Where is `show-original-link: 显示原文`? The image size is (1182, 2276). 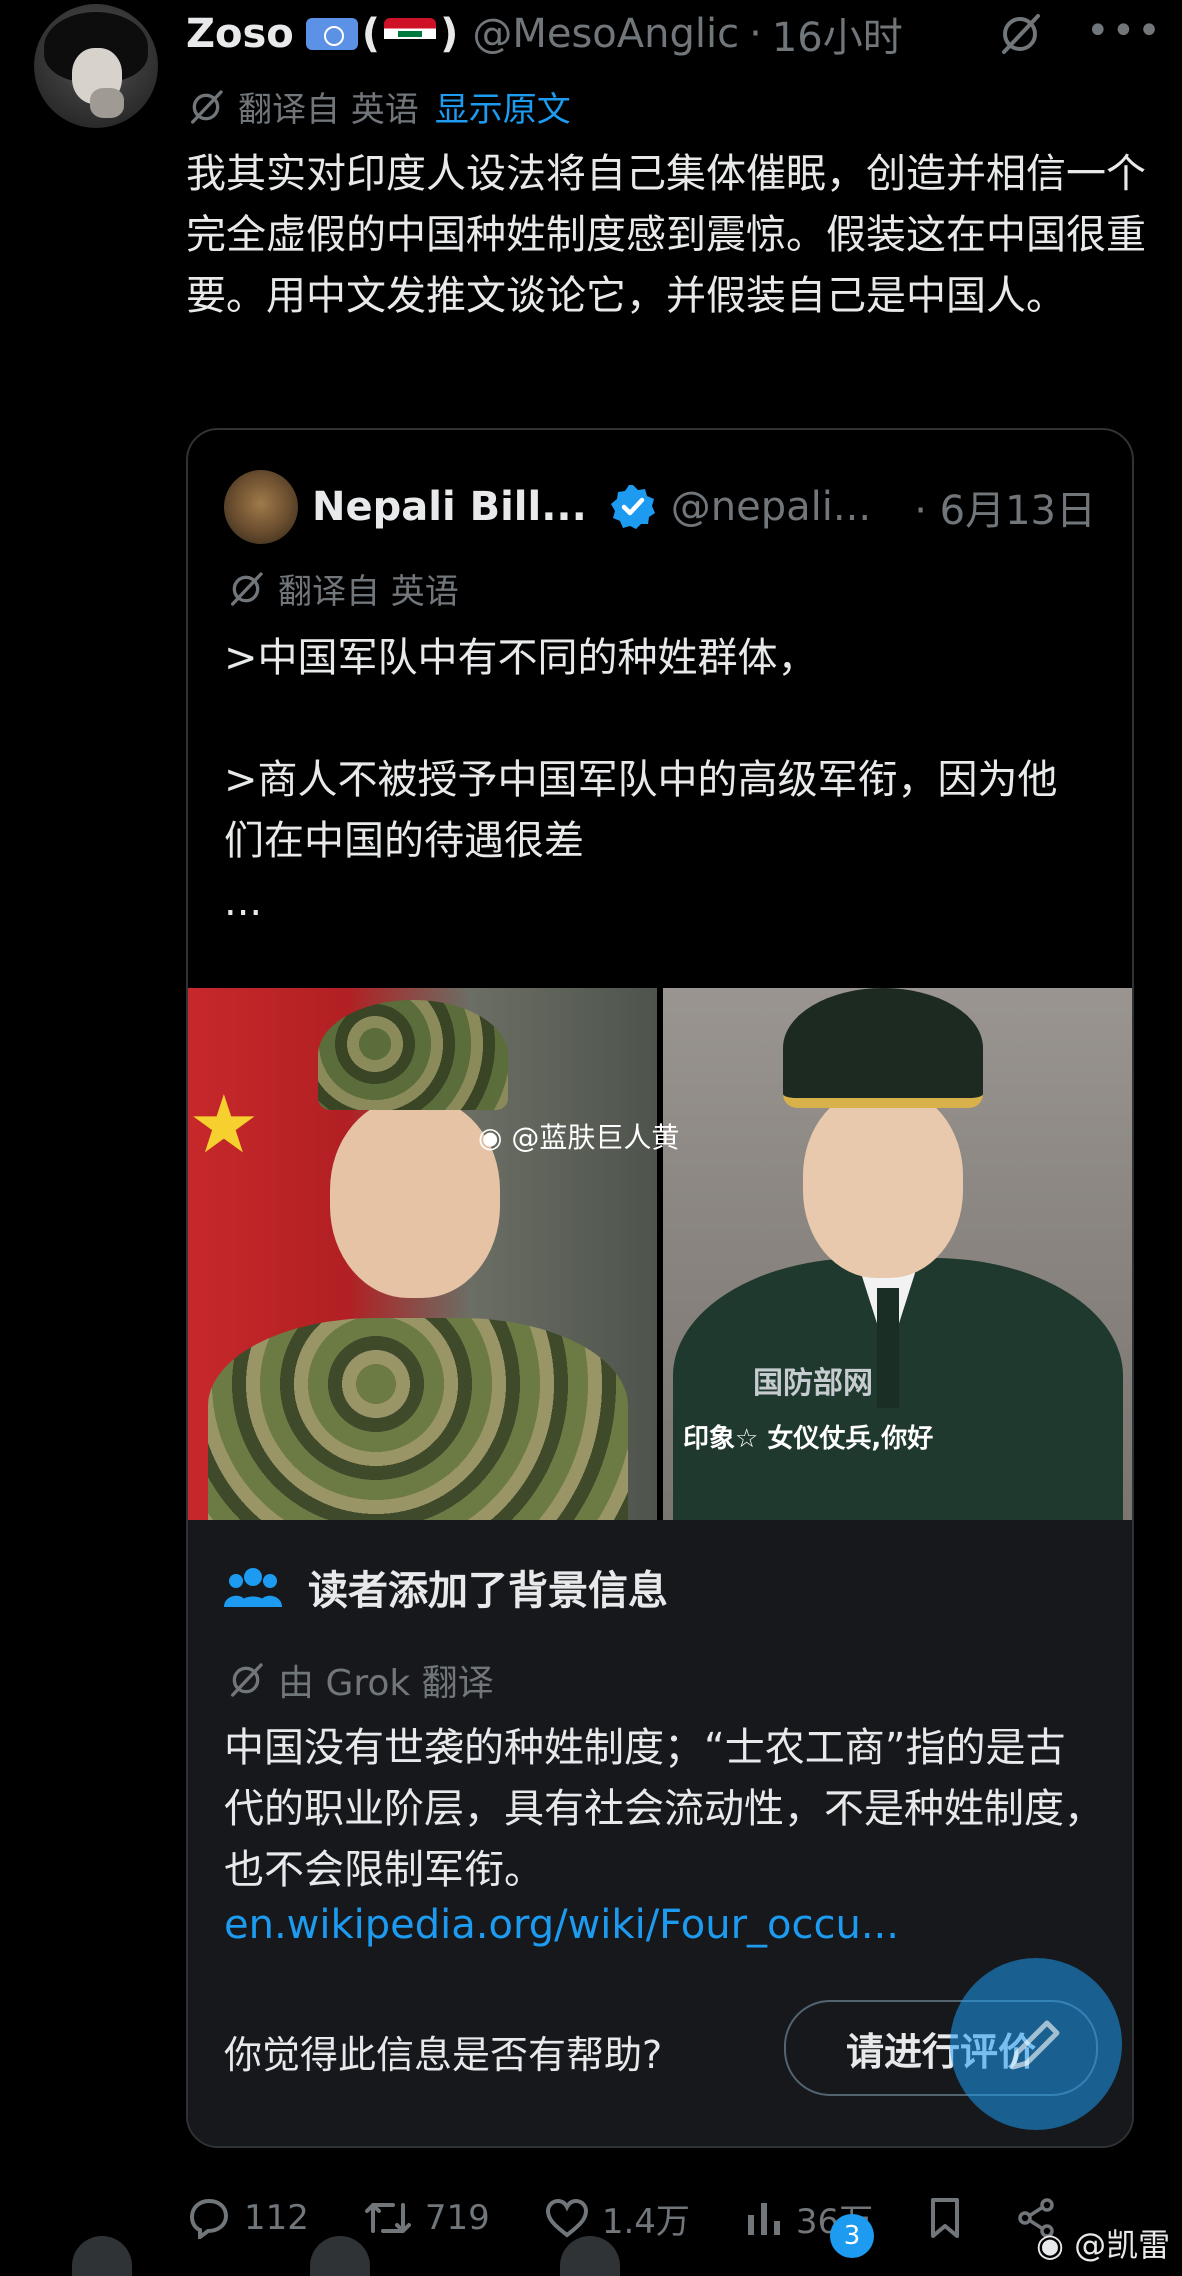 show-original-link: 显示原文 is located at coordinates (503, 106).